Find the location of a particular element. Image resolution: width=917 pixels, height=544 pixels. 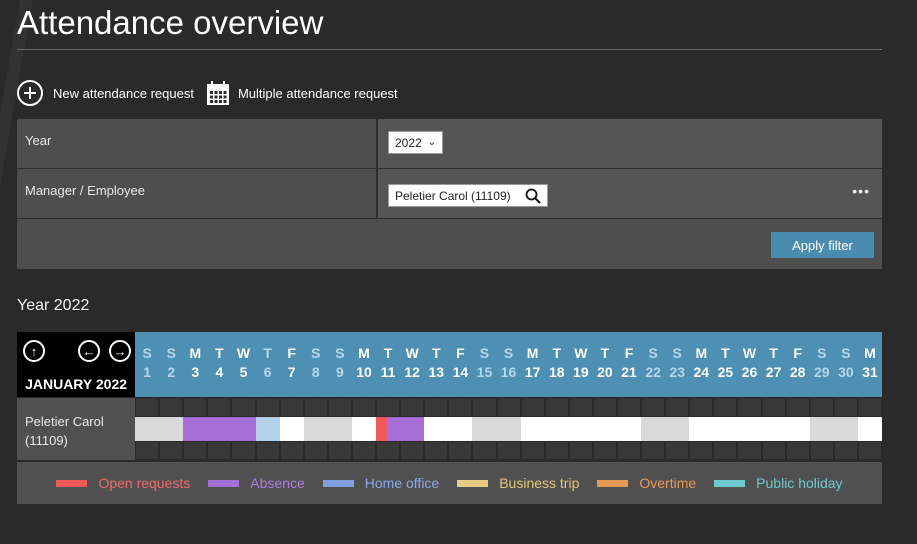

day-number: 13 is located at coordinates (436, 372).